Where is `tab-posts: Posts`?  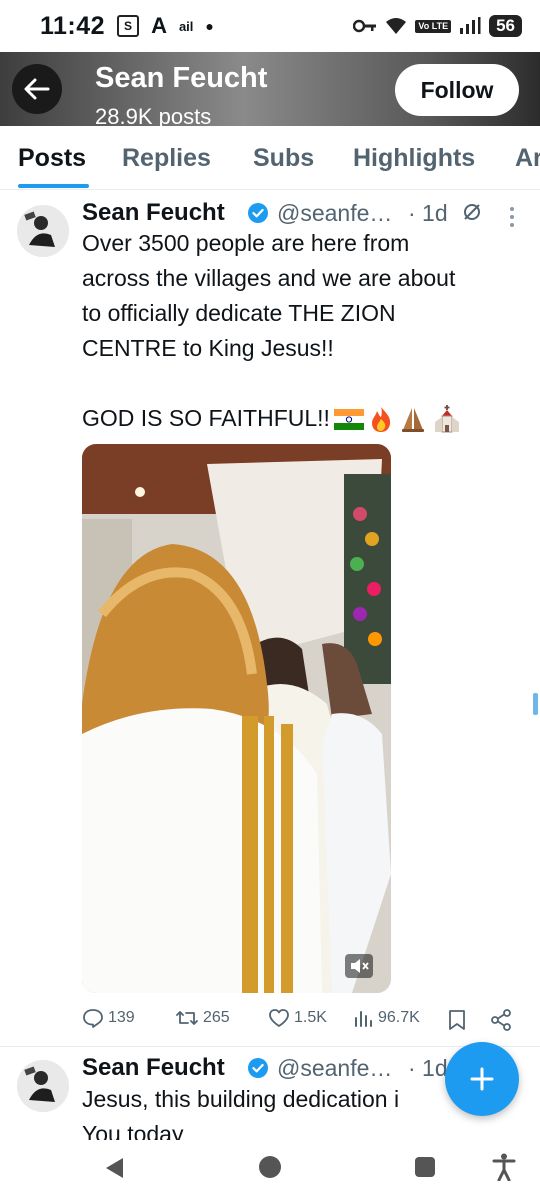
tab-posts: Posts is located at coordinates (52, 158).